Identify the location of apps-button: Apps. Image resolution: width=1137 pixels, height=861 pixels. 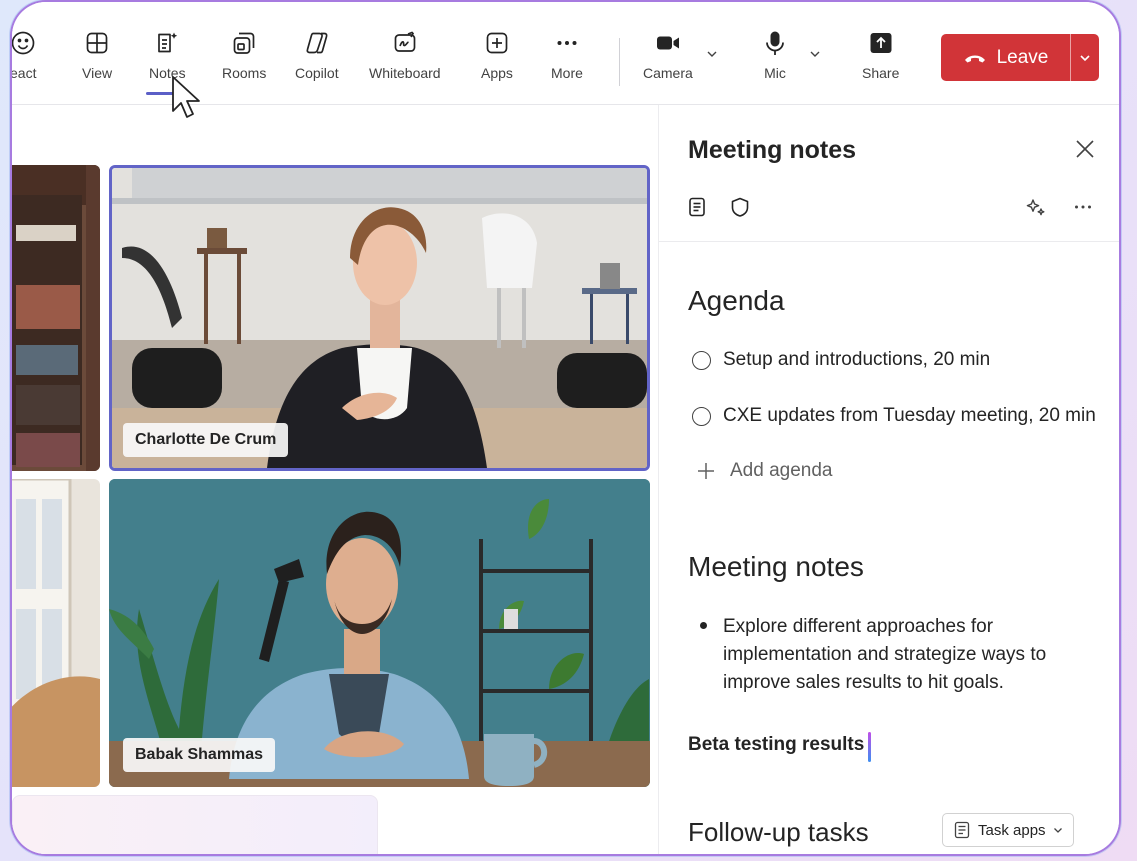
(497, 55).